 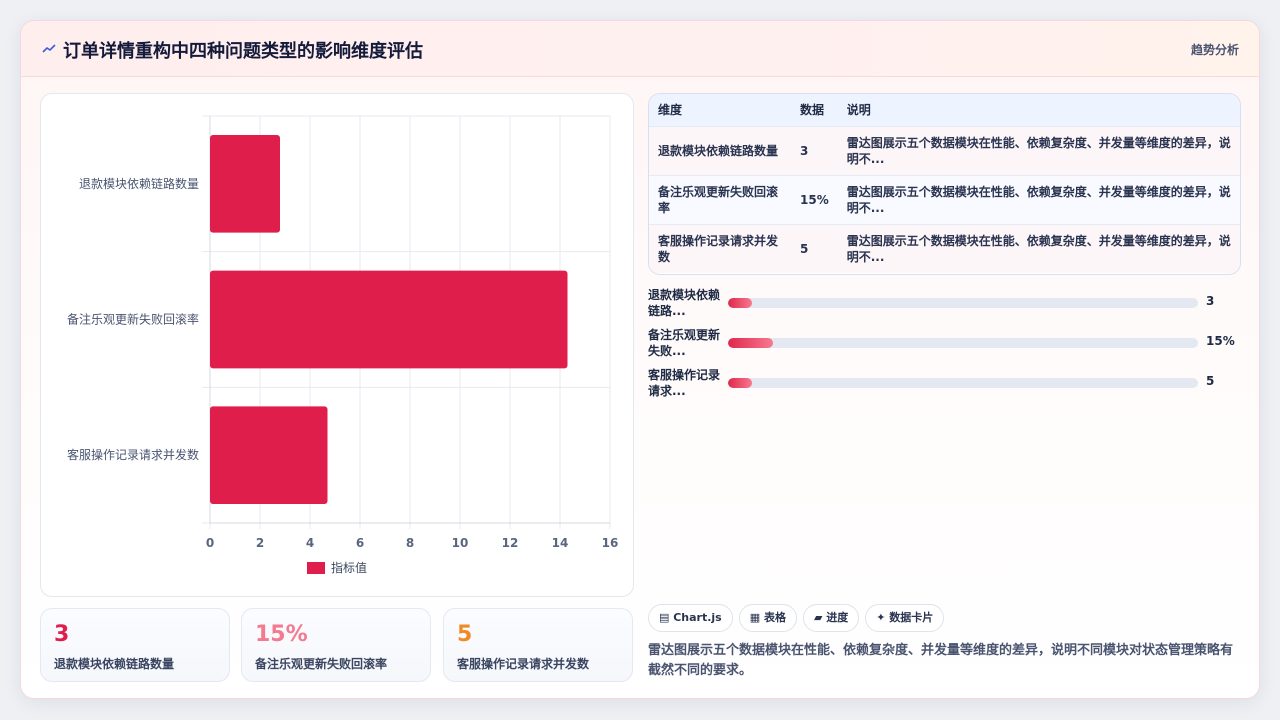 What do you see at coordinates (640, 49) in the screenshot?
I see `header-bar: 订单详情重构中四种问题类型的影响维度评估 趋势分析` at bounding box center [640, 49].